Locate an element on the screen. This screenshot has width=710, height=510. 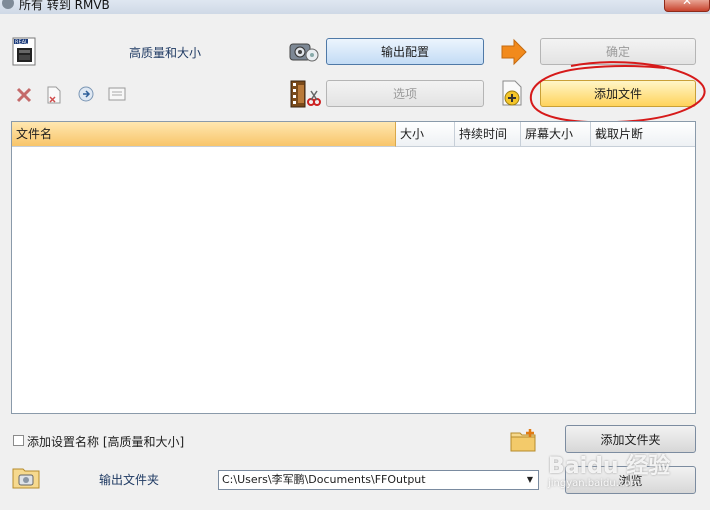
add-setting-name-label: 添加设置名称 [高质量和大小] is located at coordinates (106, 442).